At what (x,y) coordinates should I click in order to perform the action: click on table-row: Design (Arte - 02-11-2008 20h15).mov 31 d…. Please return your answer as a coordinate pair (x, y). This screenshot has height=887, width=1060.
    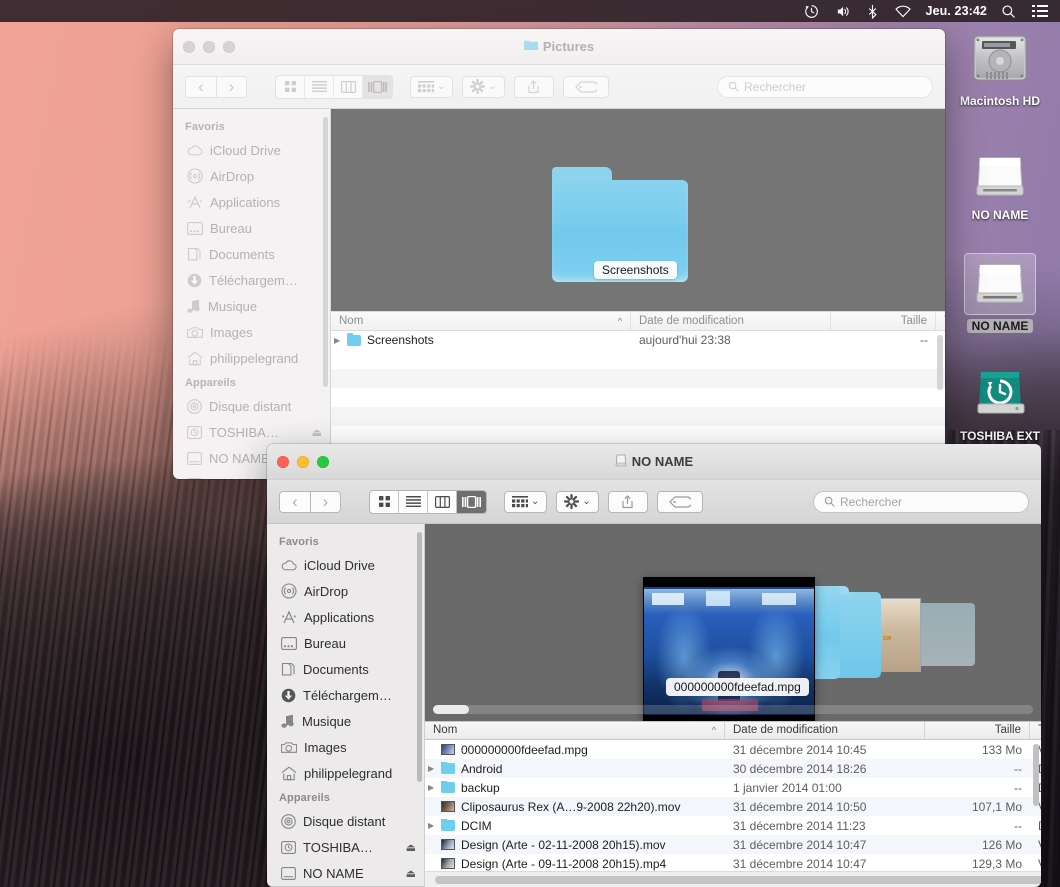
    Looking at the image, I should click on (733, 845).